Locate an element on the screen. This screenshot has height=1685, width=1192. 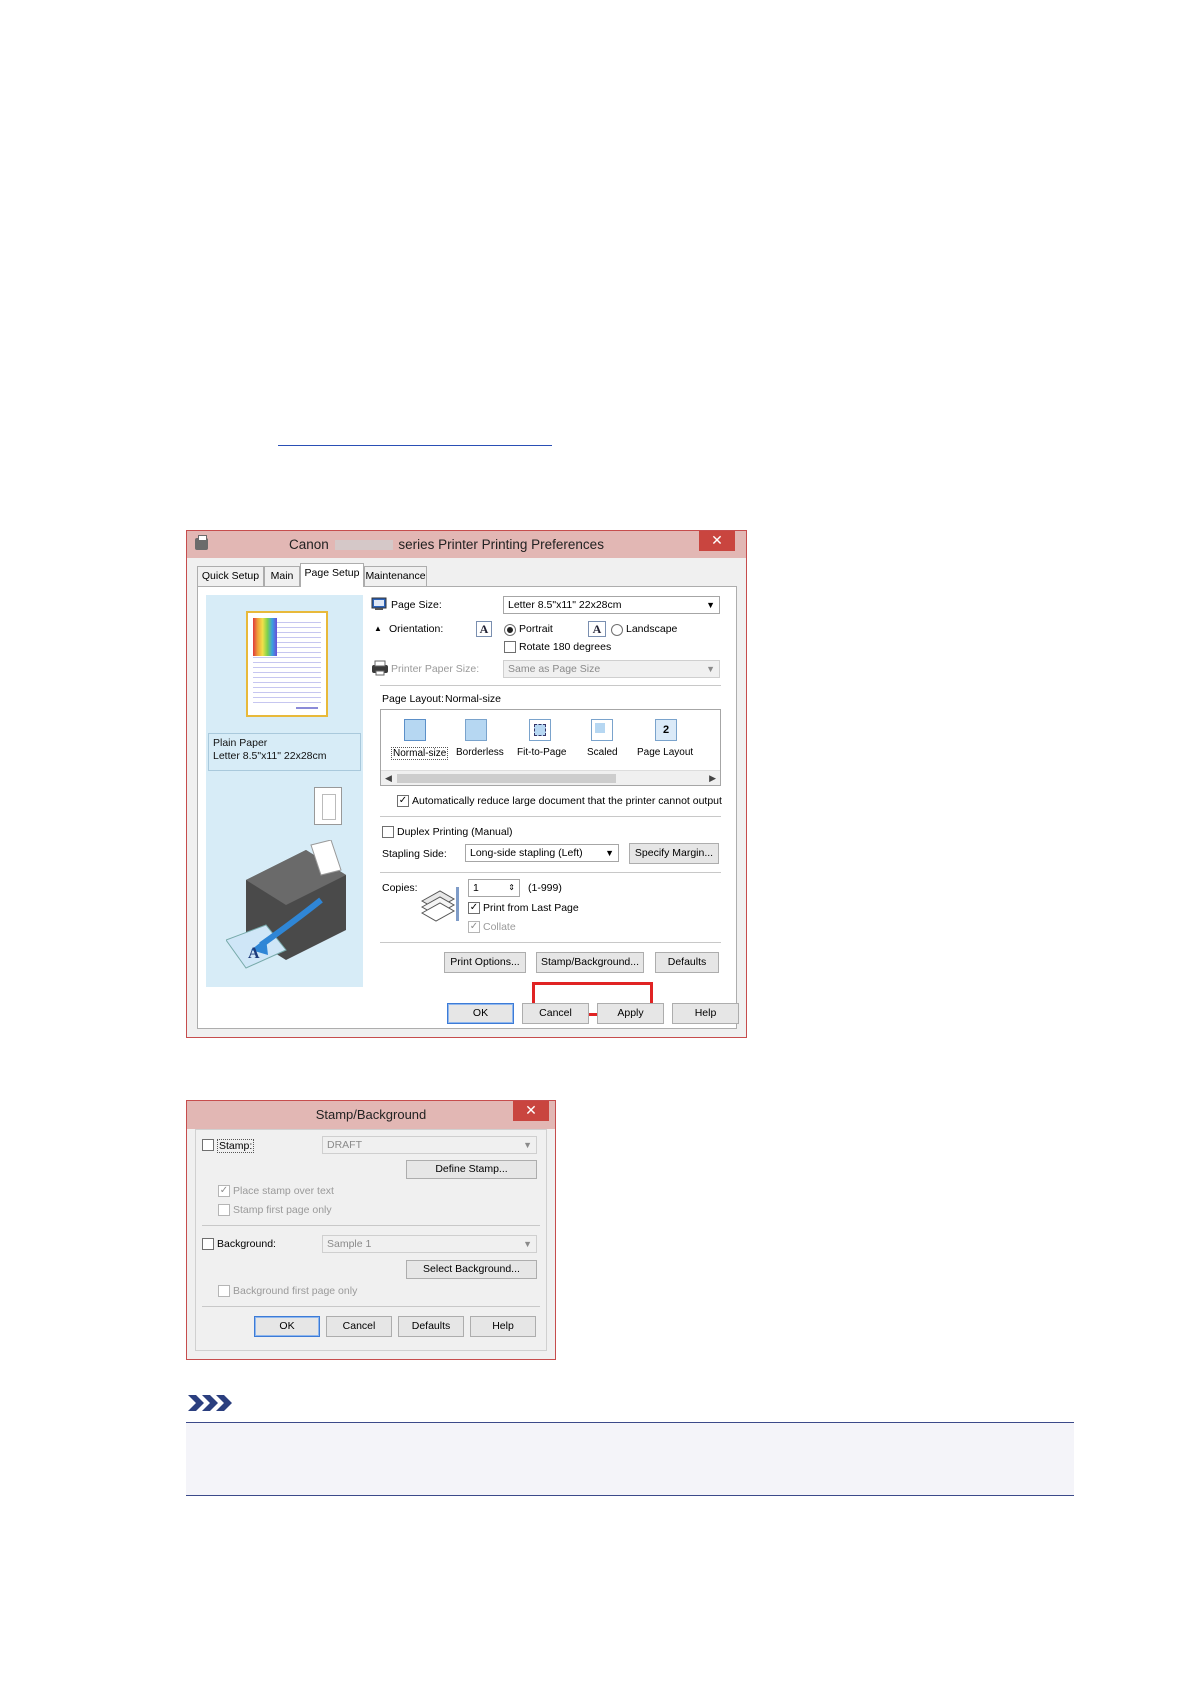
background-checkbox is located at coordinates (208, 1244).